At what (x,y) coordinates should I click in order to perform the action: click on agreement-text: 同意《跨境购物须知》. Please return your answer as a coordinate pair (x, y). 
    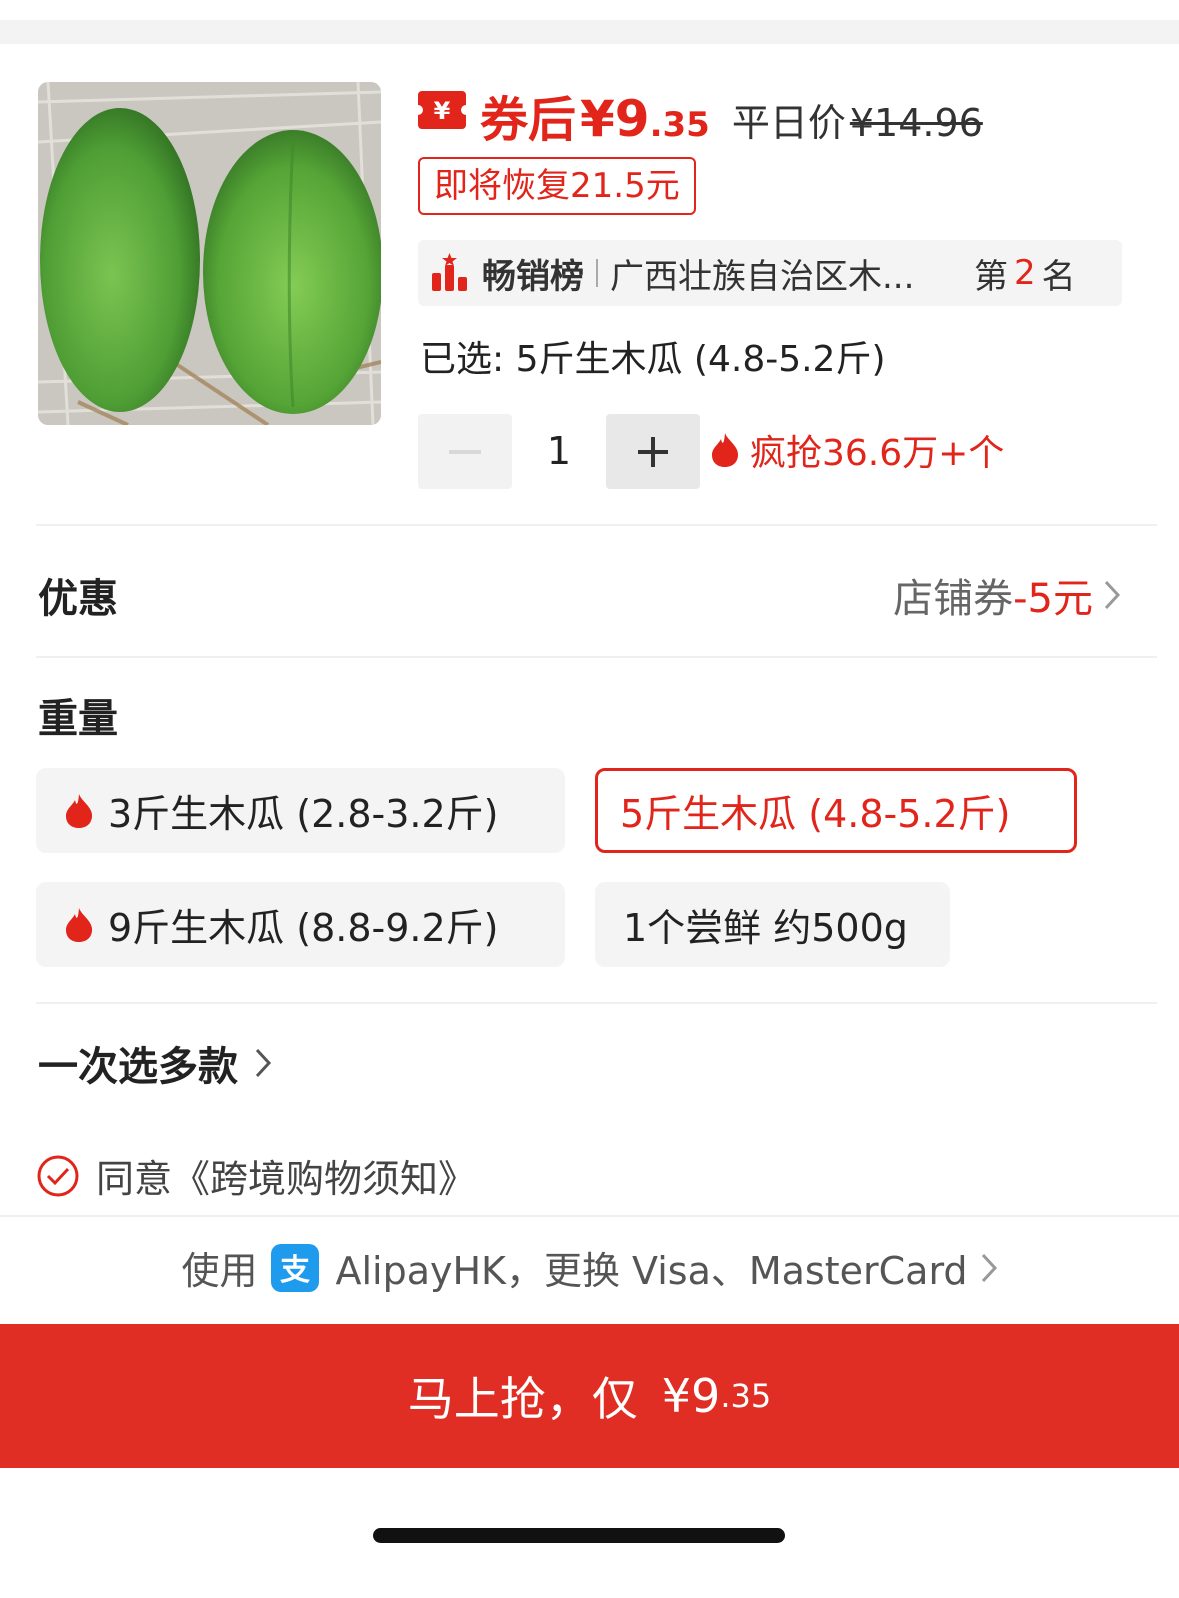
    Looking at the image, I should click on (286, 1179).